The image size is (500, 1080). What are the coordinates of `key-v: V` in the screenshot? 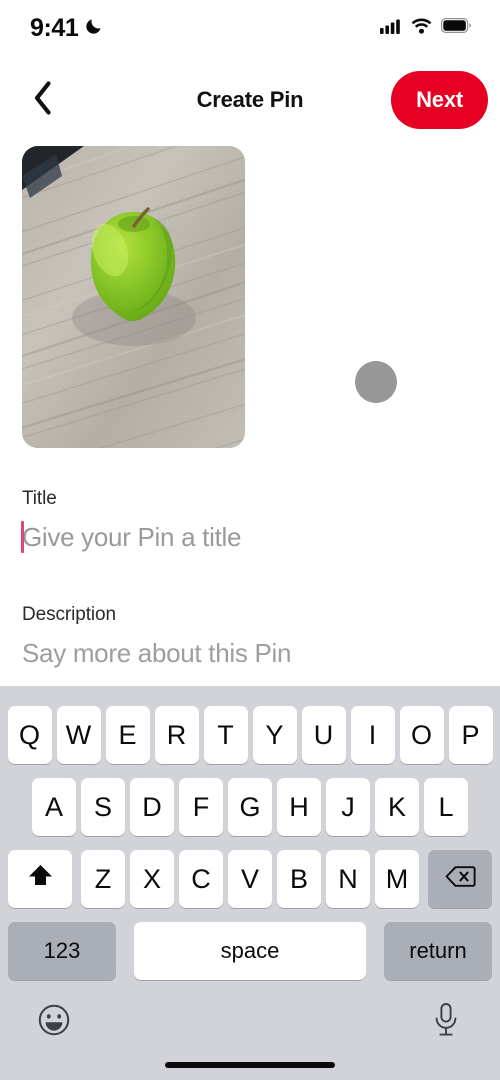 It's located at (250, 879).